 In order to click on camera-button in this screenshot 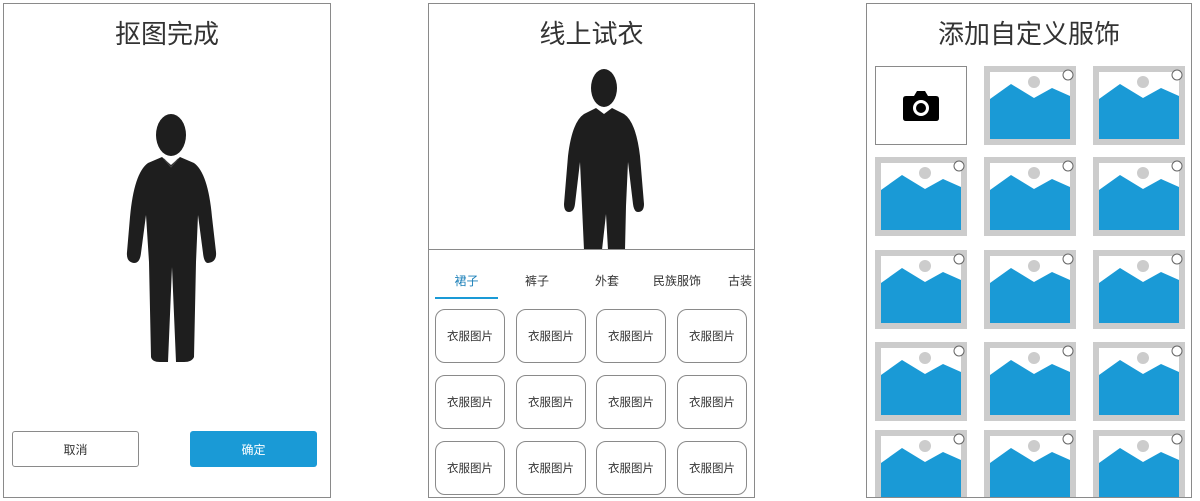, I will do `click(921, 105)`.